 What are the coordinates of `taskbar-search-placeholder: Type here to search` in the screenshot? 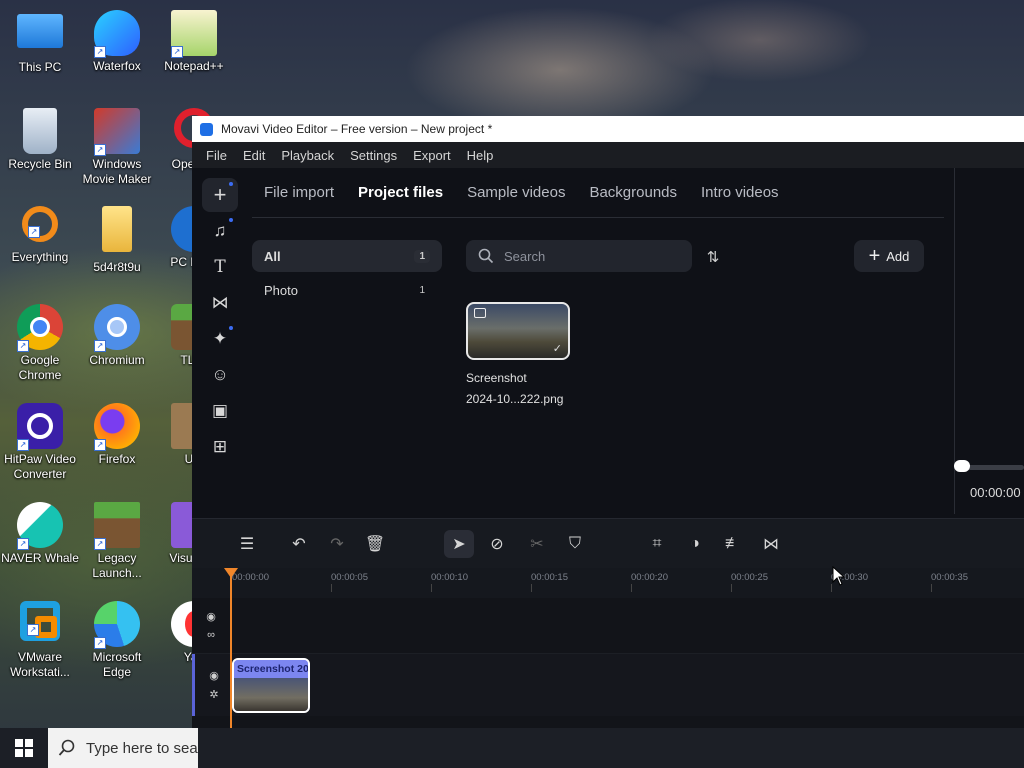 It's located at (142, 748).